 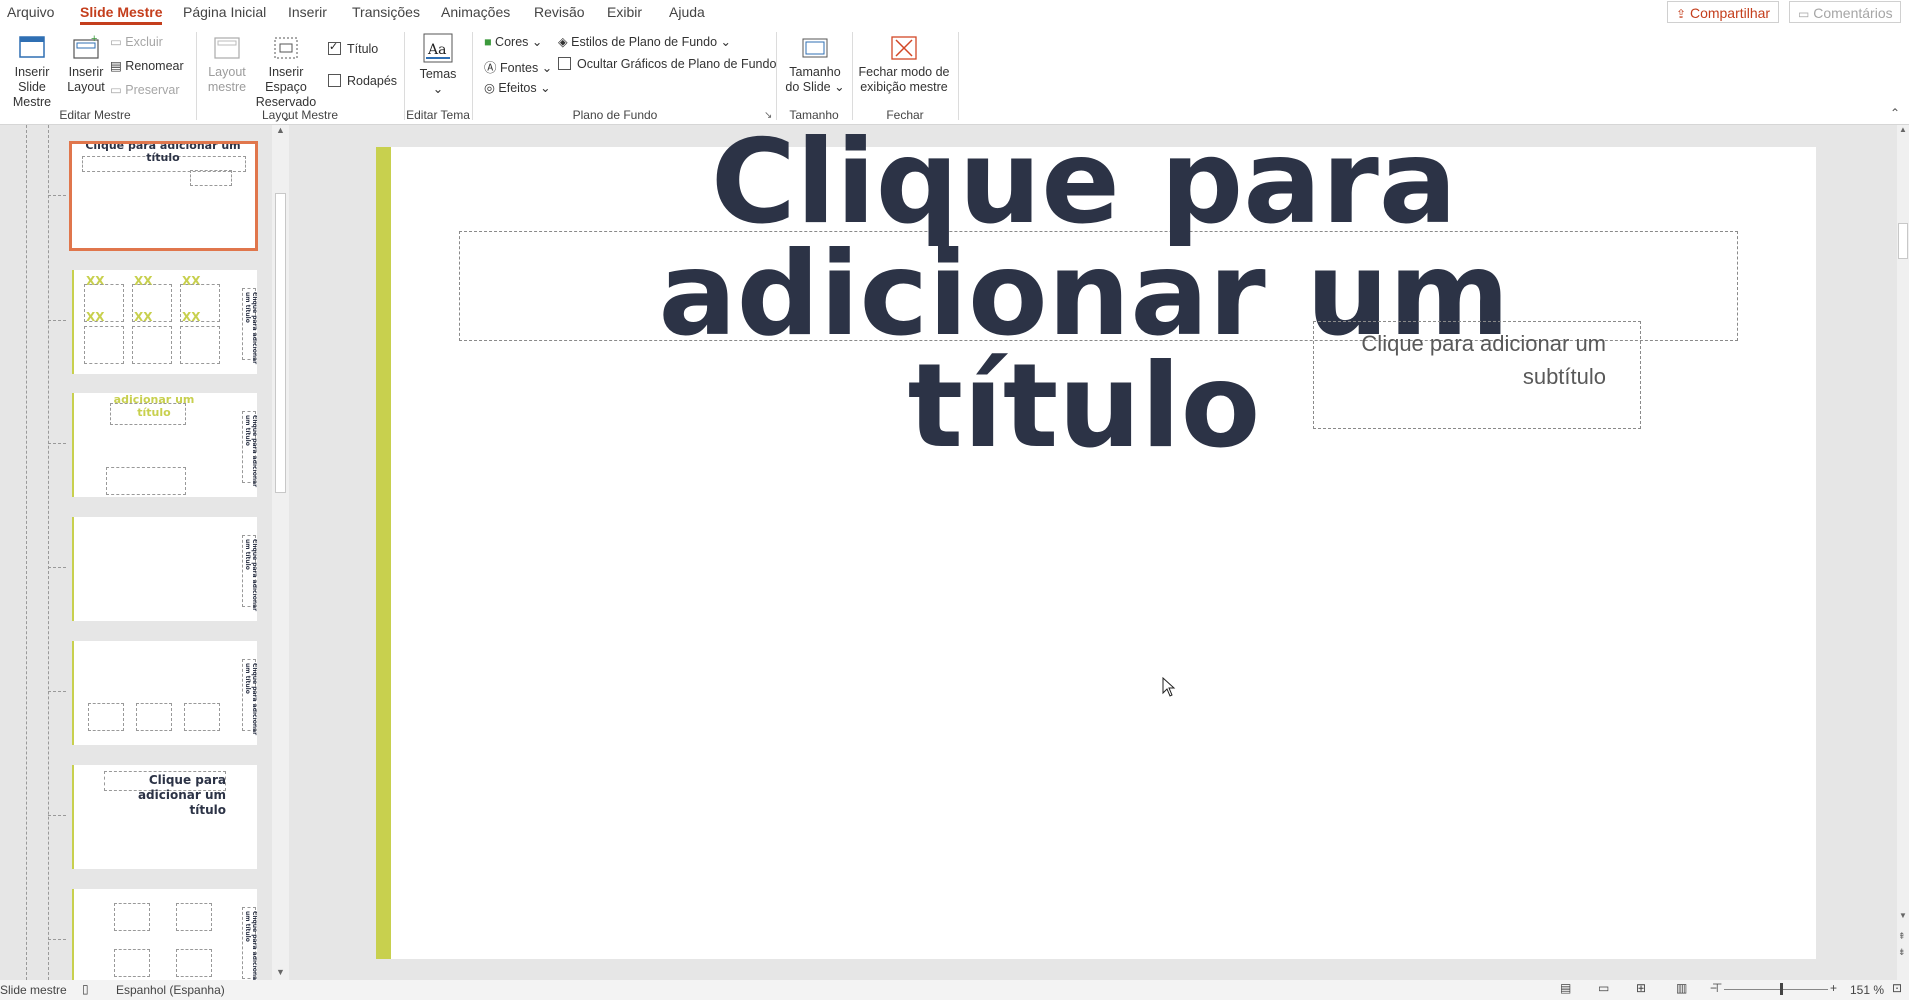 I want to click on group-label-edit-theme: Editar Tema, so click(x=438, y=115).